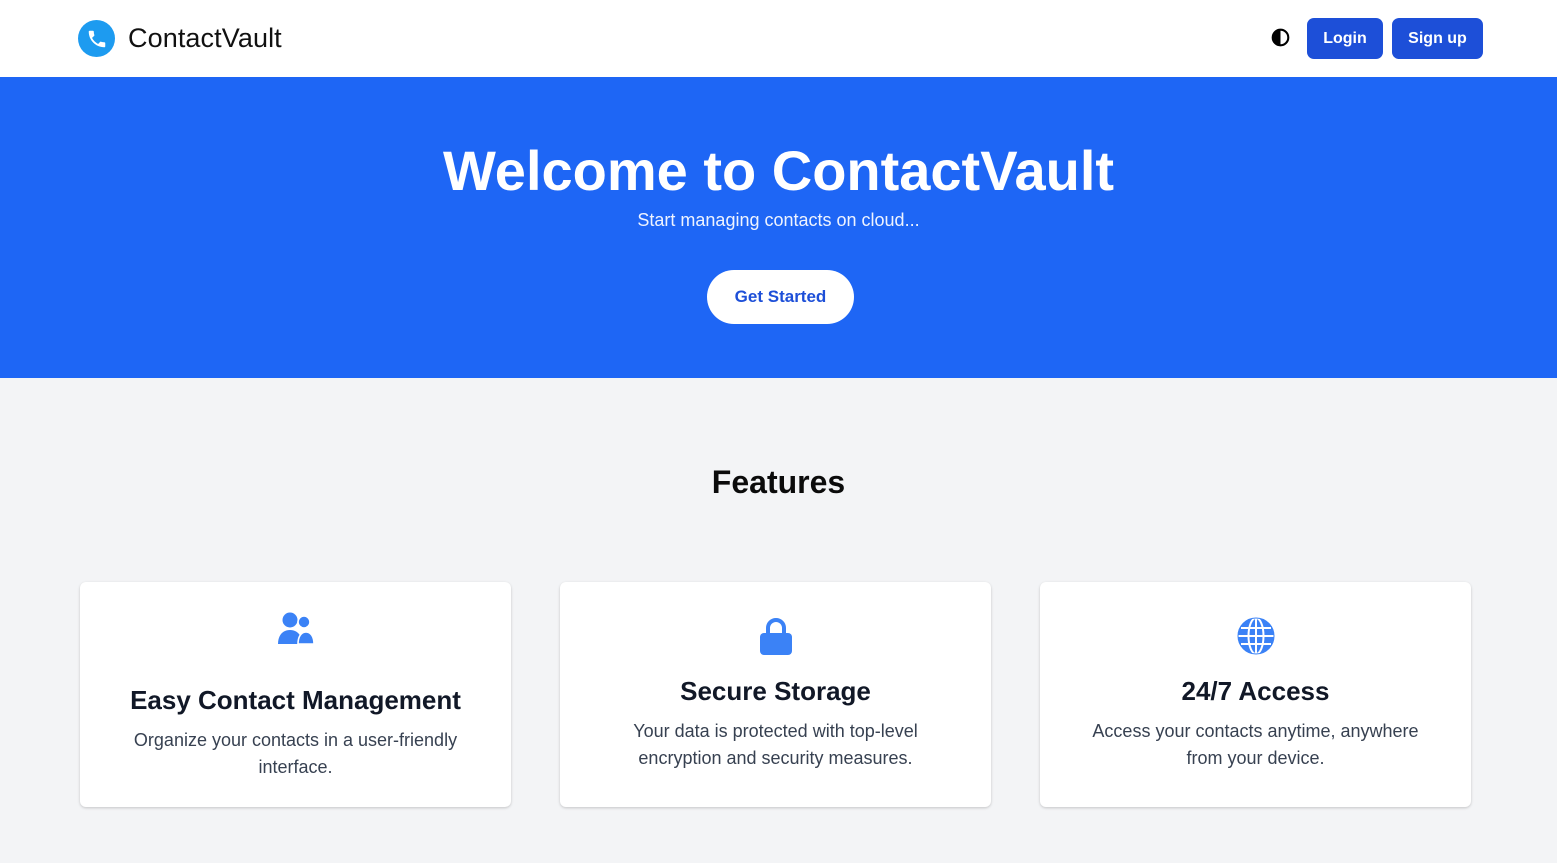  What do you see at coordinates (1255, 691) in the screenshot?
I see `feature-title: 24/7 Access` at bounding box center [1255, 691].